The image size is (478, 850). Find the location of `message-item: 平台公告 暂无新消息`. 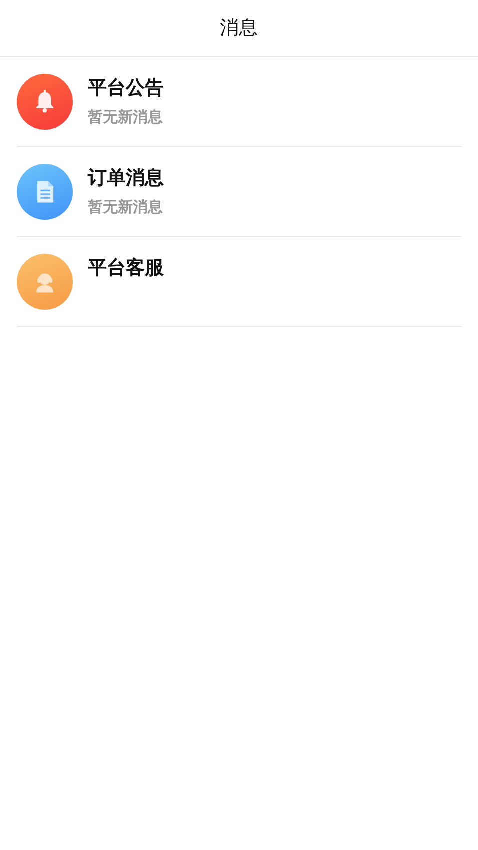

message-item: 平台公告 暂无新消息 is located at coordinates (239, 102).